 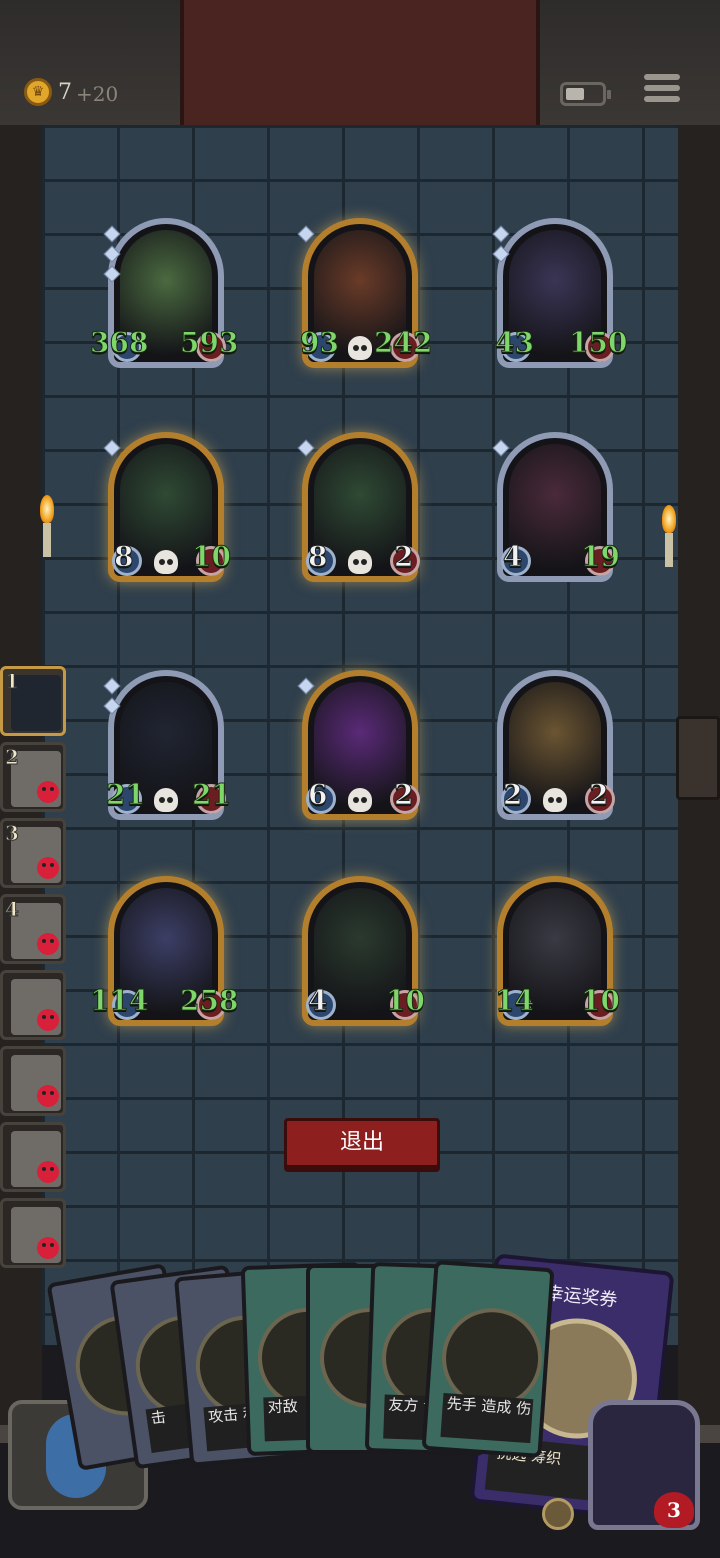 I want to click on unit-health: 242, so click(x=403, y=343).